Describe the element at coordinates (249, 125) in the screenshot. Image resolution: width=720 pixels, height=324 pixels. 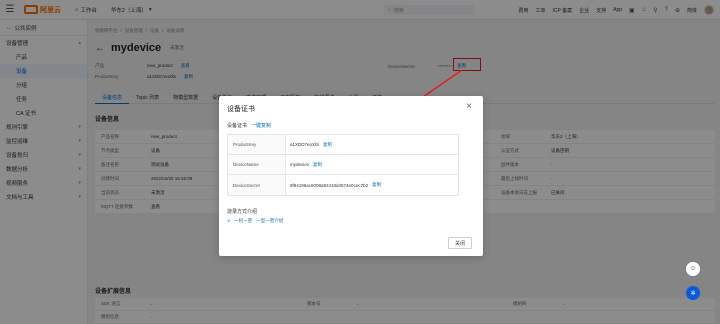
I see `cert-header: 设备证书 一键复制` at that location.